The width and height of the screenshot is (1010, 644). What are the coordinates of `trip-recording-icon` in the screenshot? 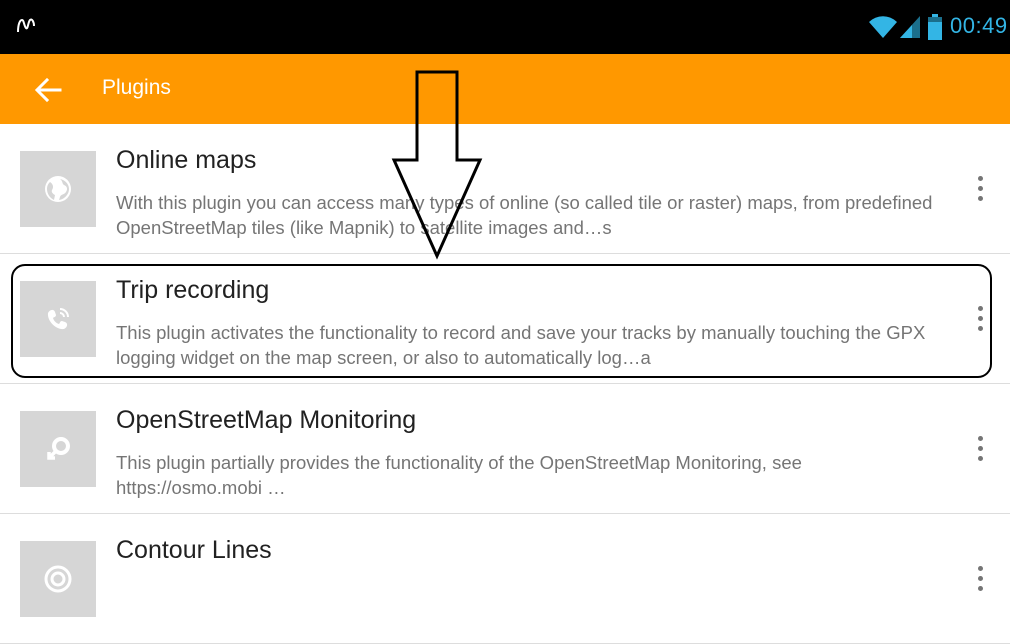 It's located at (58, 319).